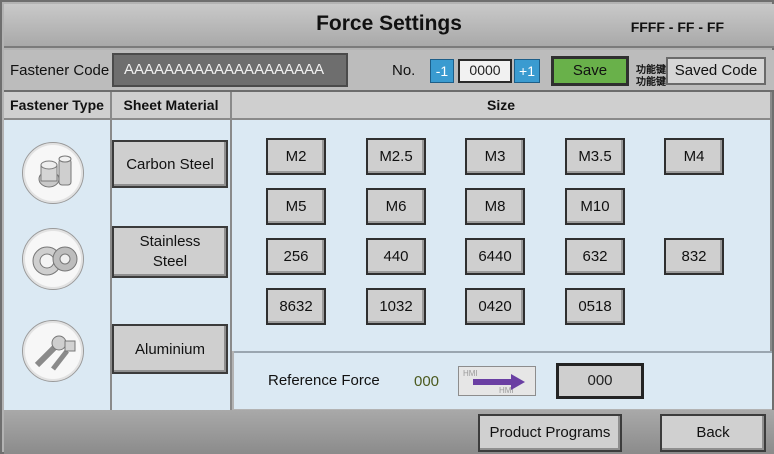 The image size is (774, 454). I want to click on function-key-text-2: 功能键, so click(651, 82).